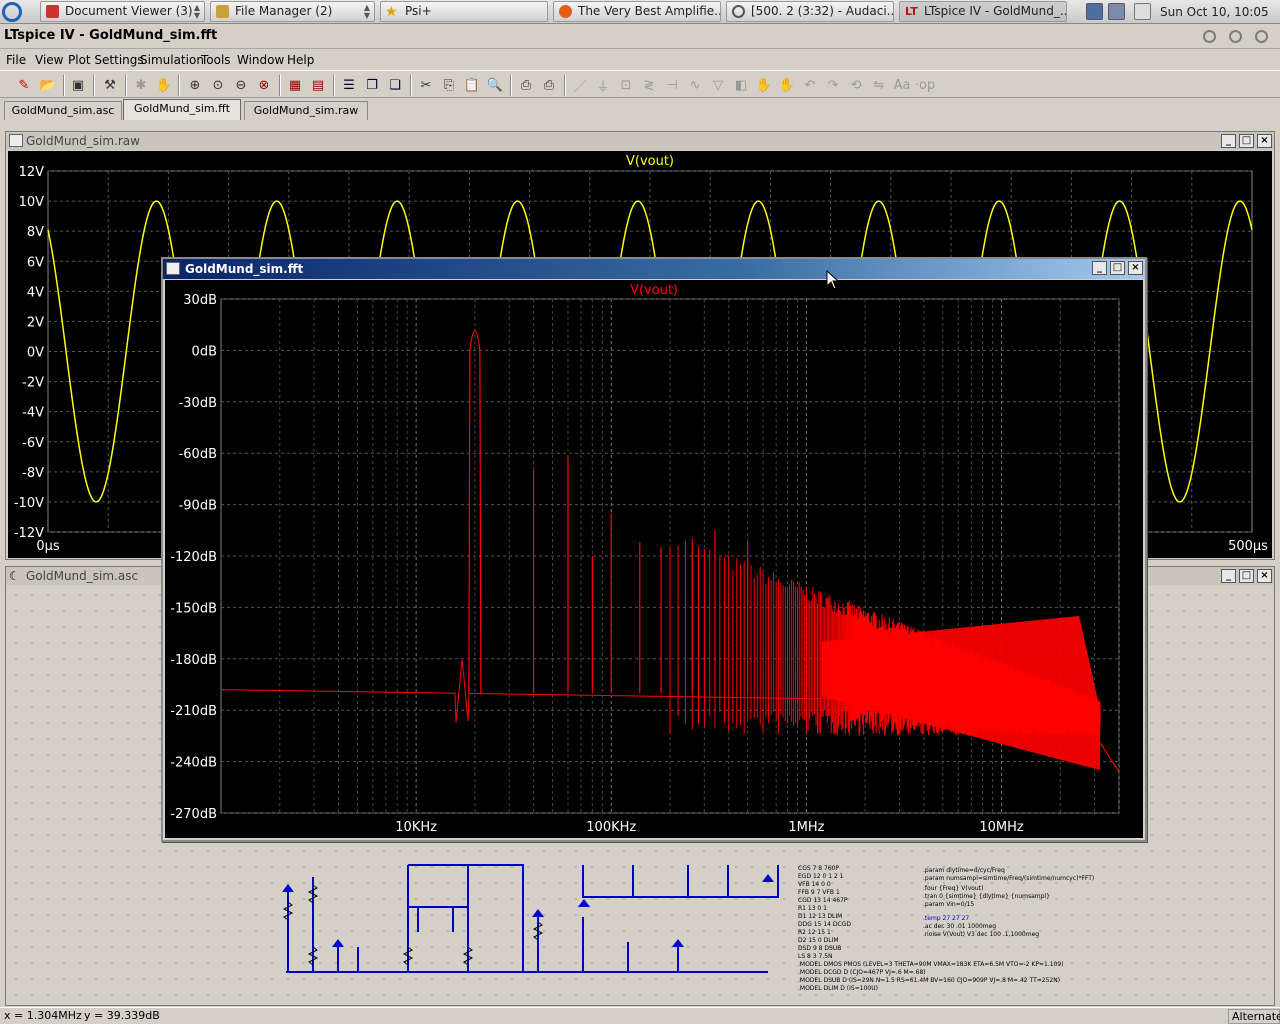 Image resolution: width=1280 pixels, height=1024 pixels. What do you see at coordinates (810, 85) in the screenshot?
I see `undo-icon: ↶` at bounding box center [810, 85].